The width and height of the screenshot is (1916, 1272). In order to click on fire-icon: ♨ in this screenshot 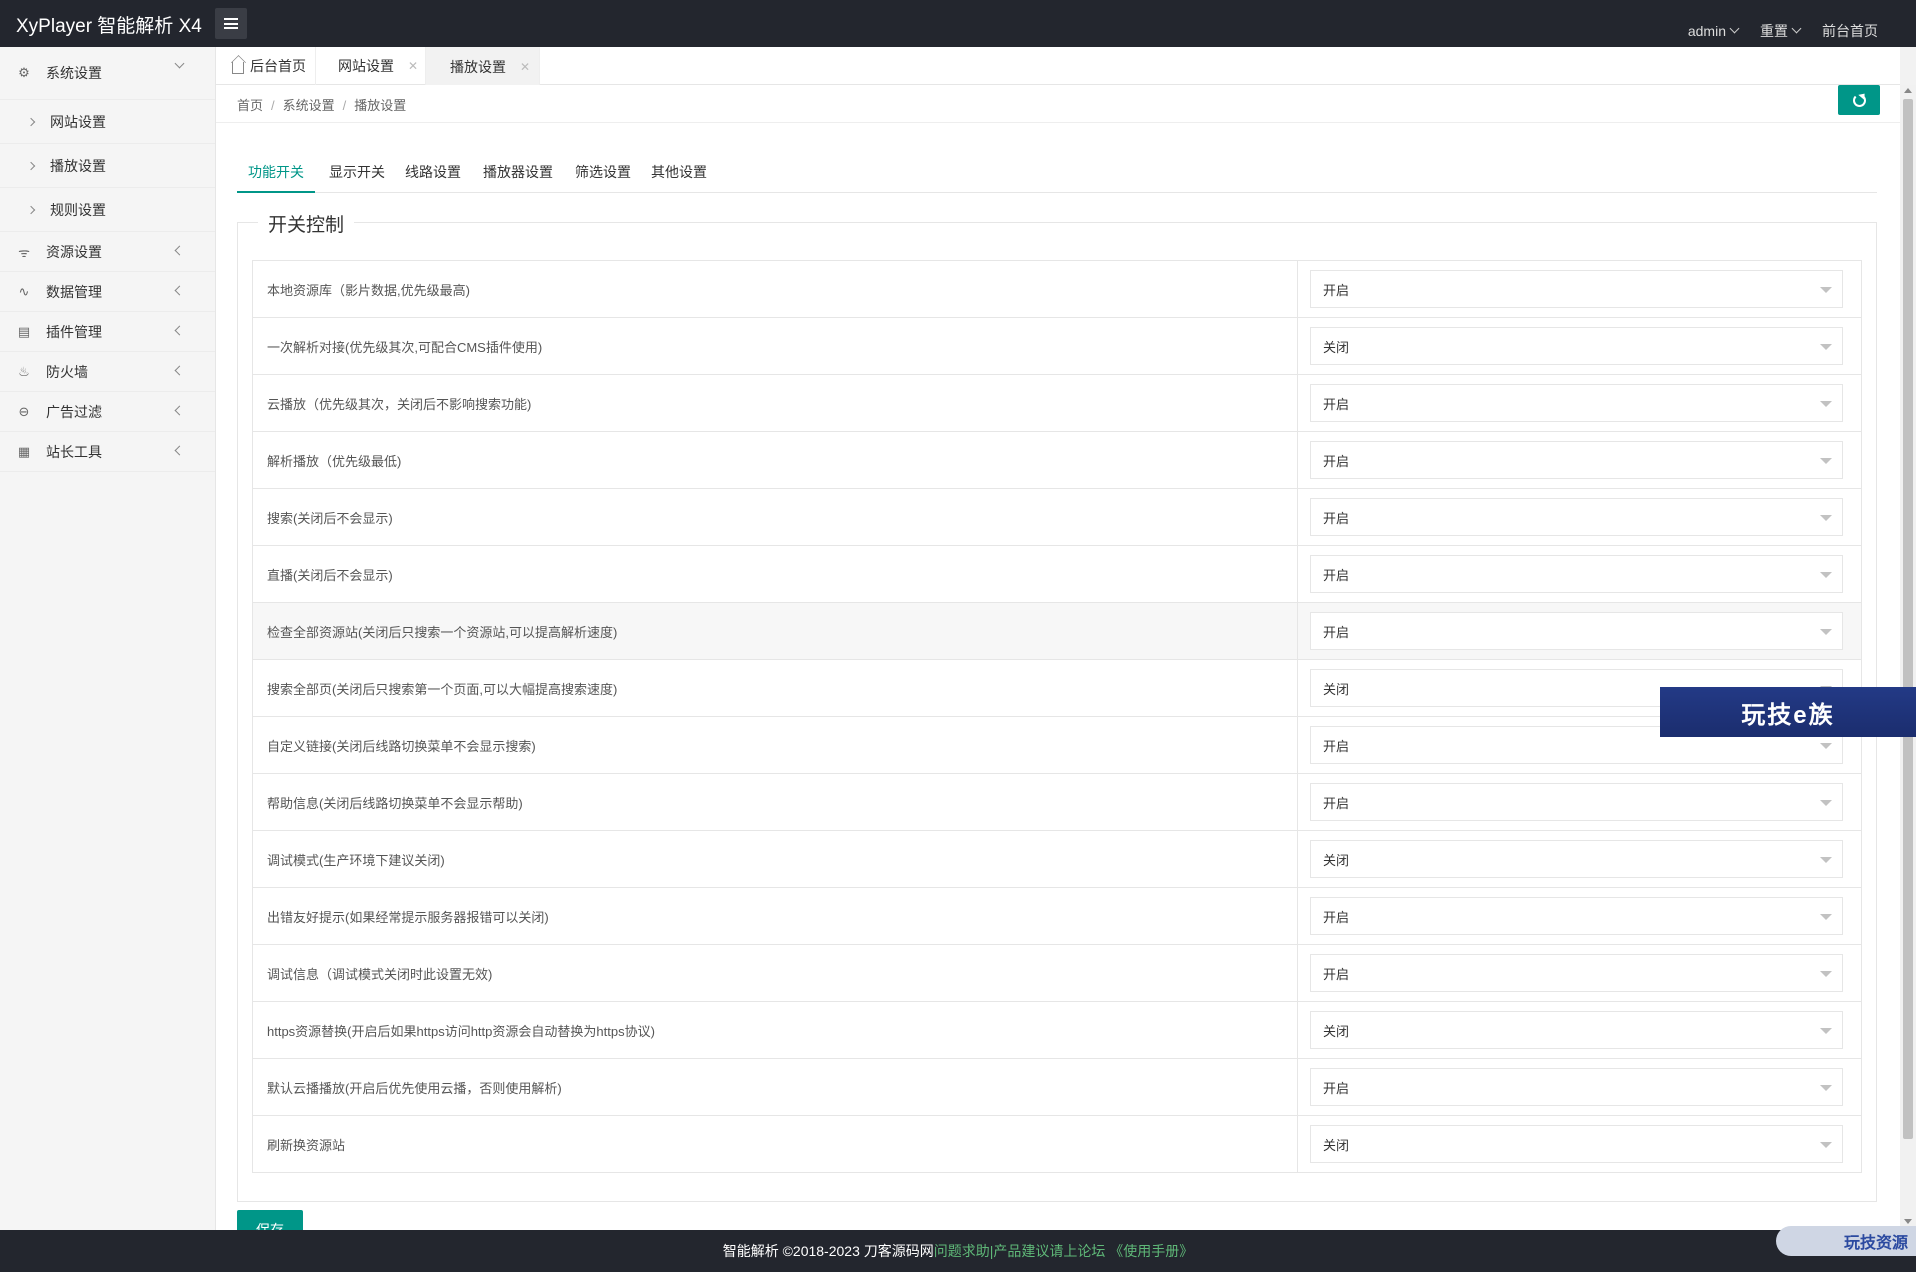, I will do `click(24, 371)`.